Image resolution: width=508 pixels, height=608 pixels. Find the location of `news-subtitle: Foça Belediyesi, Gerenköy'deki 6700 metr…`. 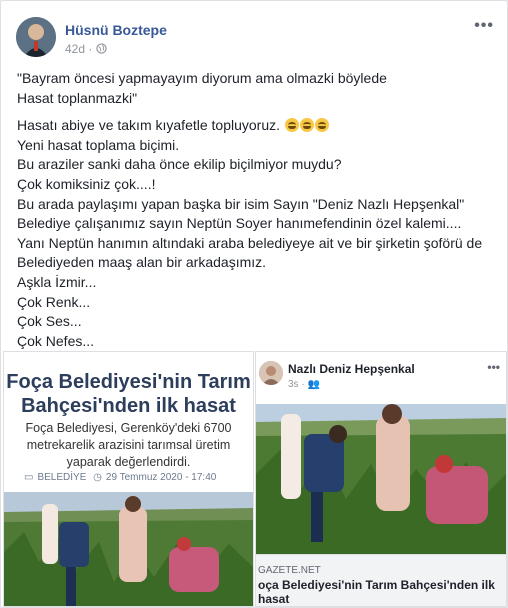

news-subtitle: Foça Belediyesi, Gerenköy'deki 6700 metr… is located at coordinates (128, 445).